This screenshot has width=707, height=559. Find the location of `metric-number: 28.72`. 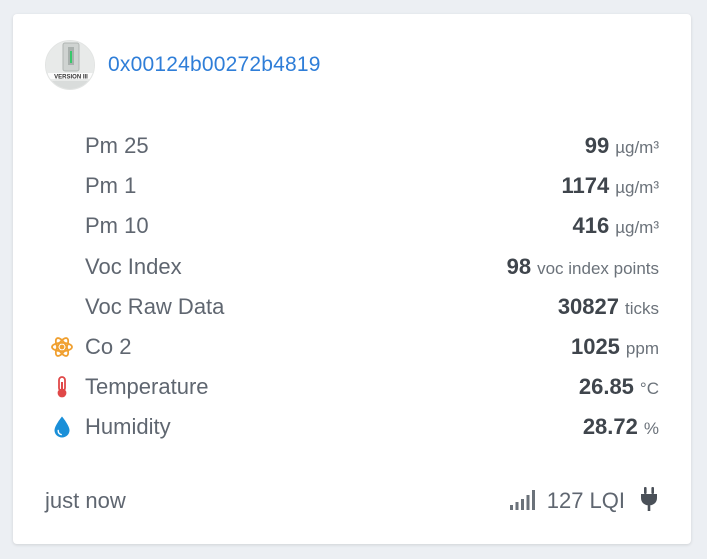

metric-number: 28.72 is located at coordinates (610, 427).